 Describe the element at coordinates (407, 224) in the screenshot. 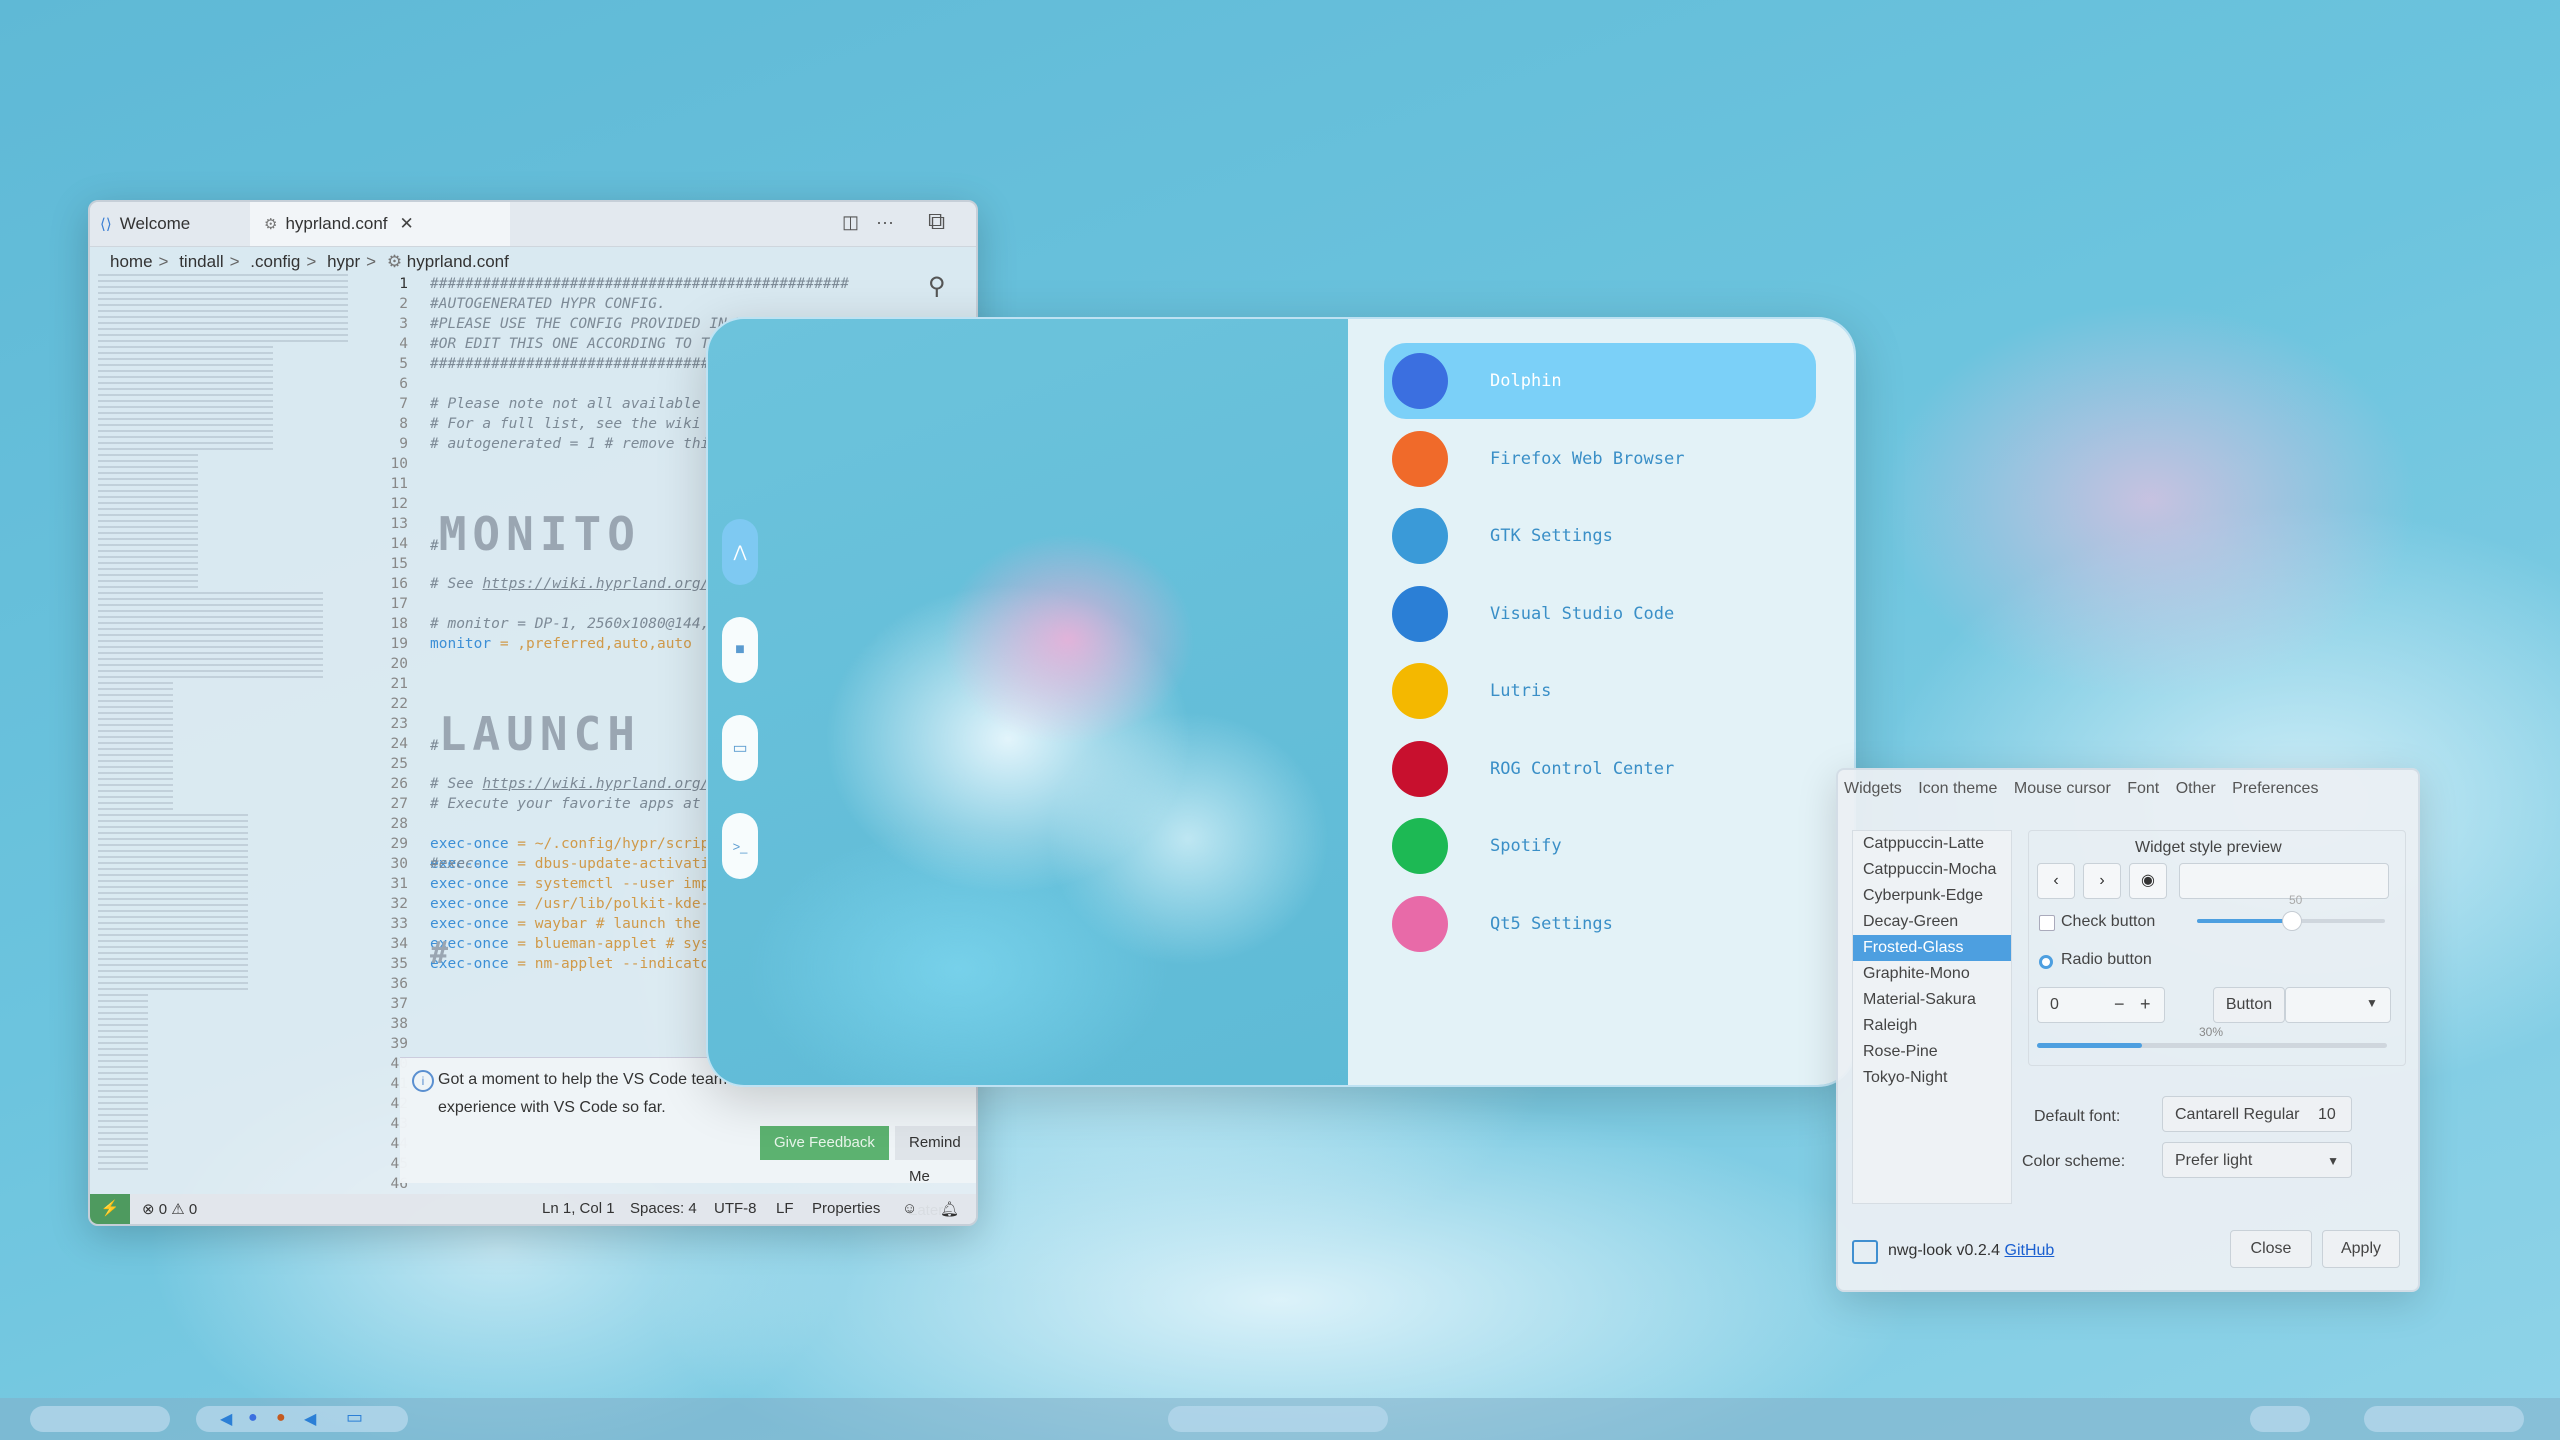

I see `close-tab-icon: ✕` at that location.